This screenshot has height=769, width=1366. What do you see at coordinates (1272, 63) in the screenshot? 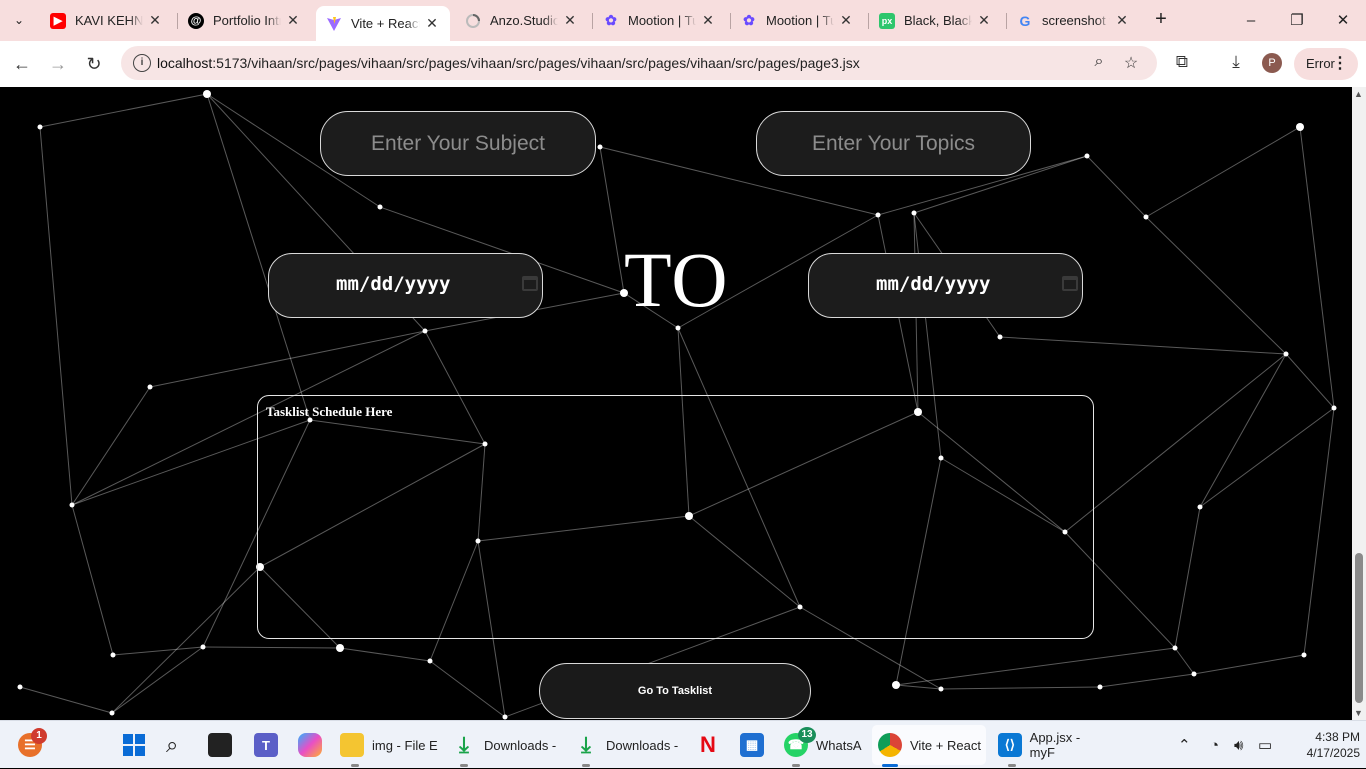
I see `avatar: P` at bounding box center [1272, 63].